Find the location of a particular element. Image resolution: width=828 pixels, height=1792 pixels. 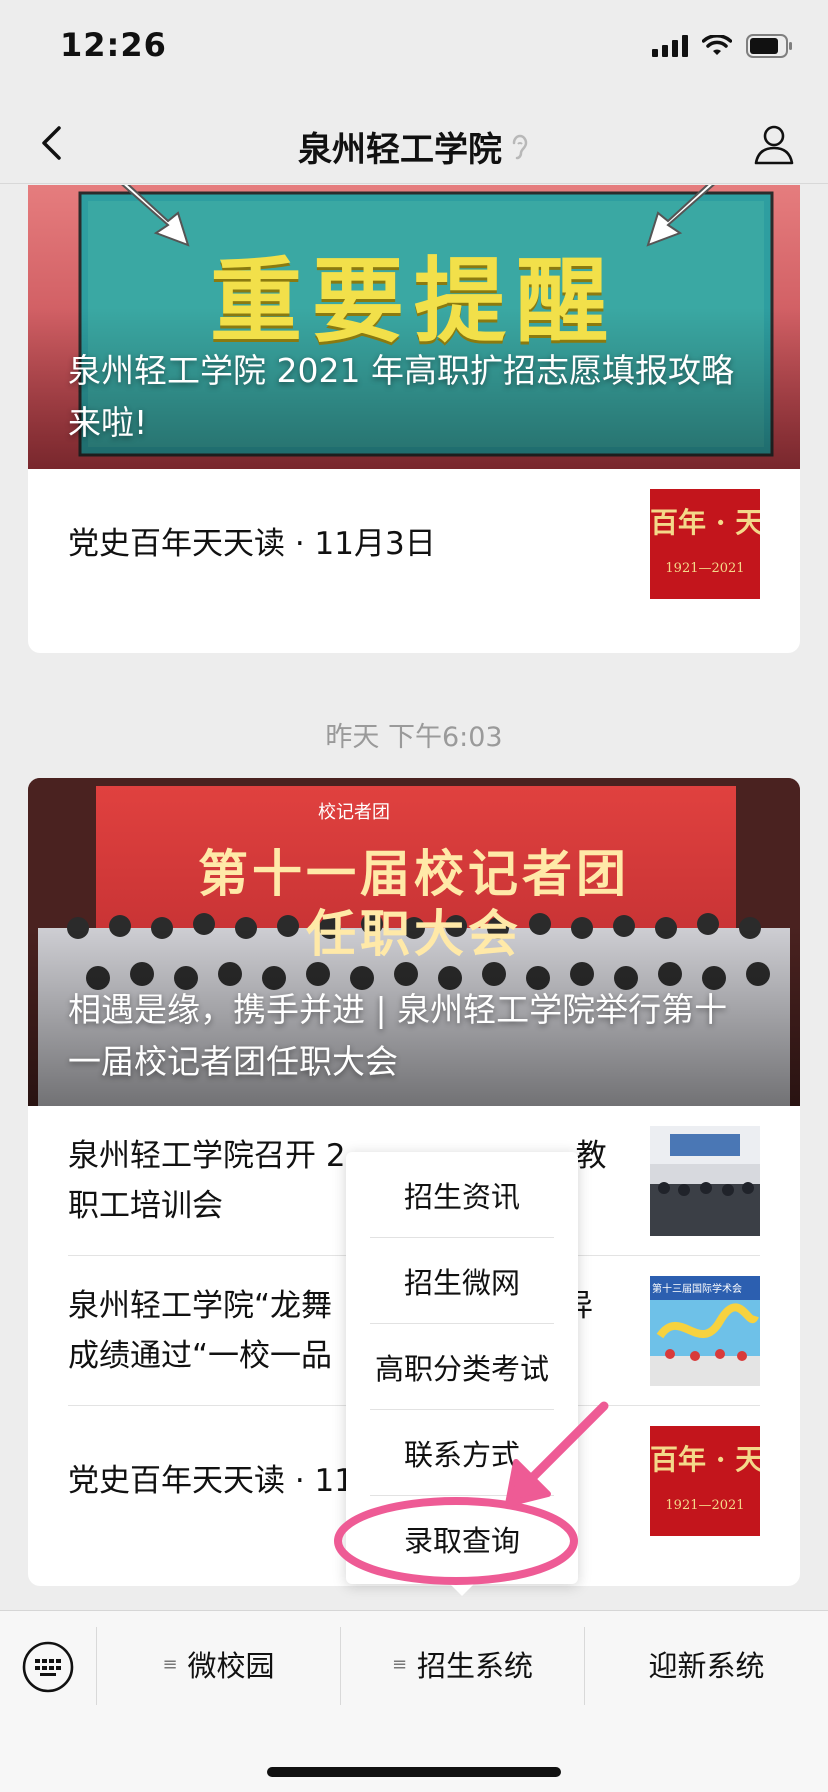

status-bar: 12:26 is located at coordinates (414, 52).